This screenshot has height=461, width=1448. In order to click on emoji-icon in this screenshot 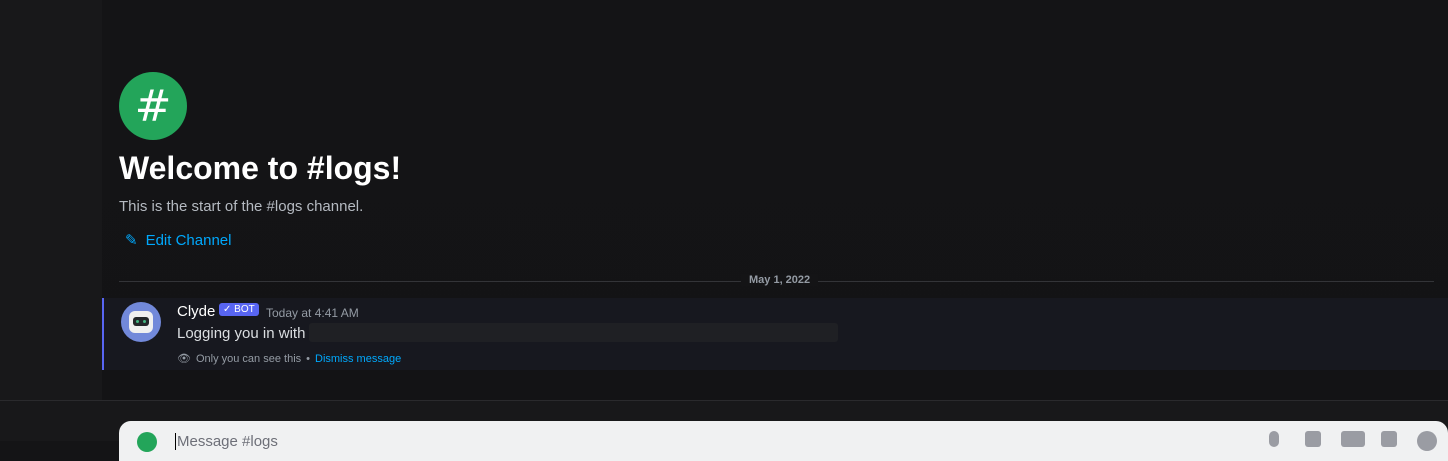, I will do `click(1427, 441)`.